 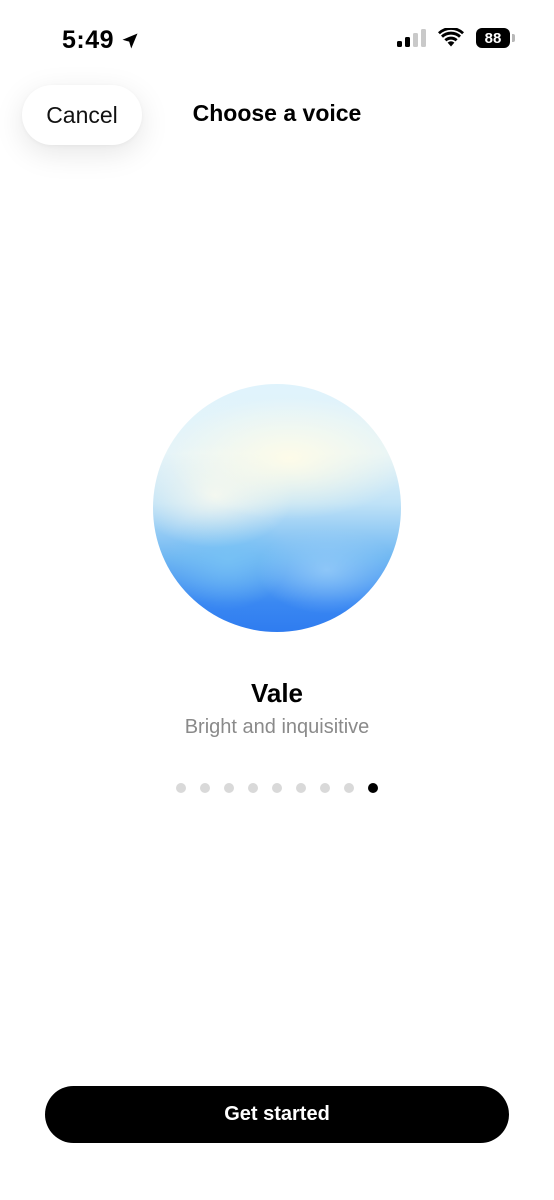 What do you see at coordinates (411, 38) in the screenshot?
I see `cellular-signal-icon` at bounding box center [411, 38].